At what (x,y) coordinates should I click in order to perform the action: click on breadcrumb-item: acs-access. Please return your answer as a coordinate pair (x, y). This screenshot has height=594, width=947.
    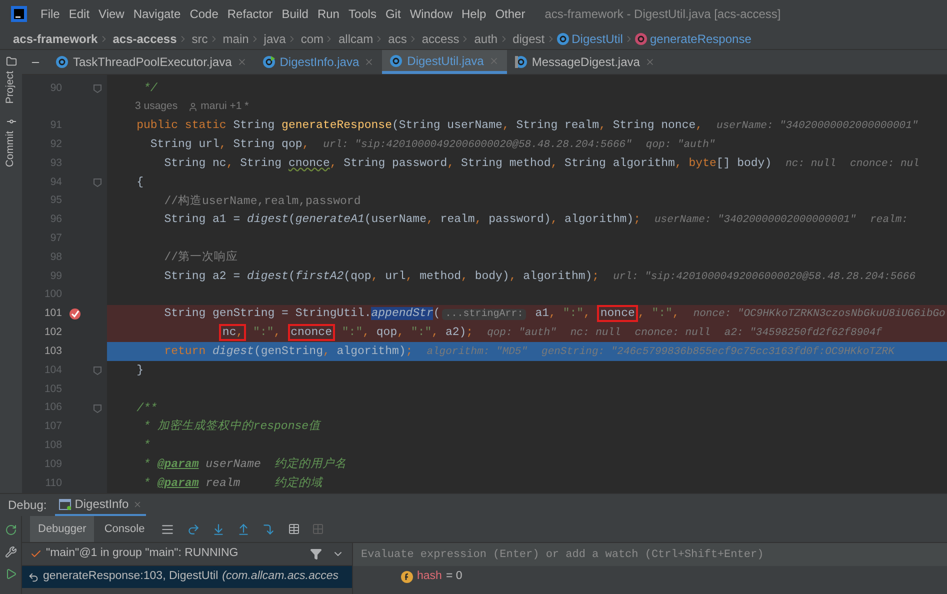
    Looking at the image, I should click on (144, 39).